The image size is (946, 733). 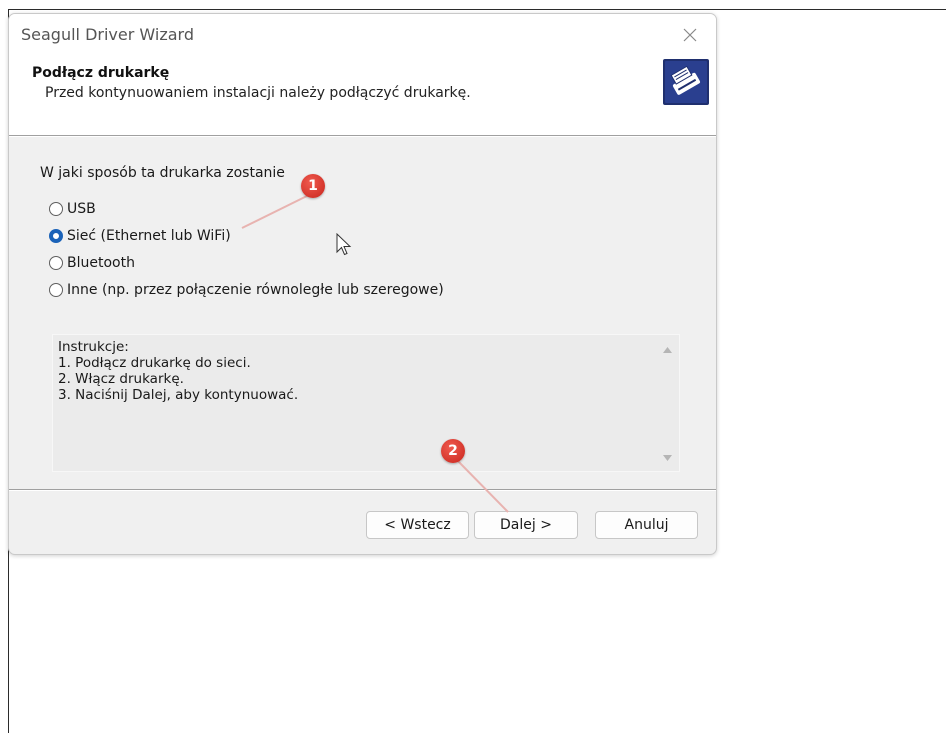 I want to click on scroll-down-arrow-icon, so click(x=667, y=458).